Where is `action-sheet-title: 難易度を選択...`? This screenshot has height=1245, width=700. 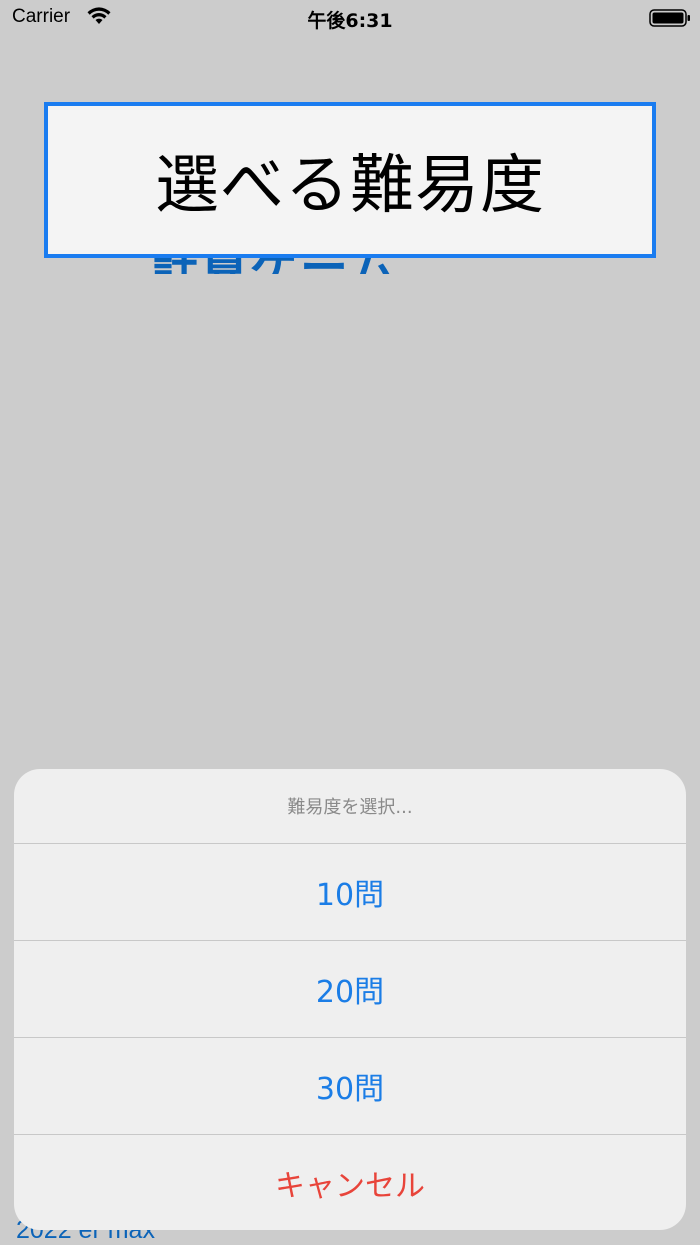 action-sheet-title: 難易度を選択... is located at coordinates (350, 806).